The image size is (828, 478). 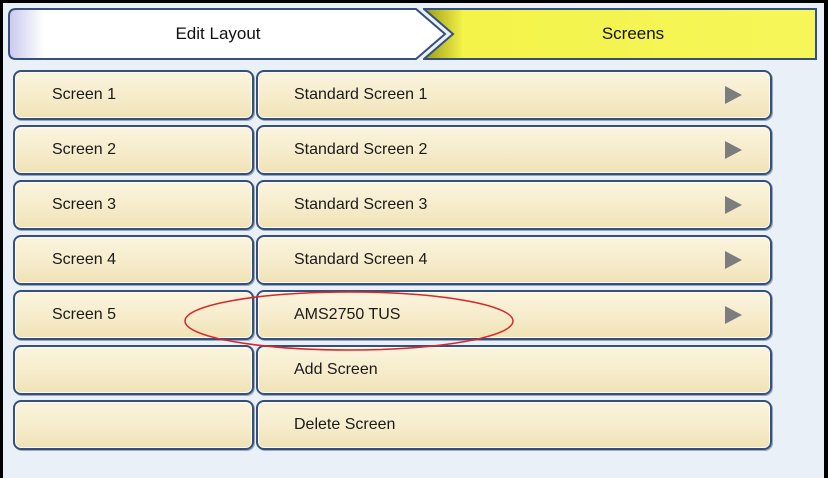 What do you see at coordinates (84, 204) in the screenshot?
I see `screen-name-label: Screen 3` at bounding box center [84, 204].